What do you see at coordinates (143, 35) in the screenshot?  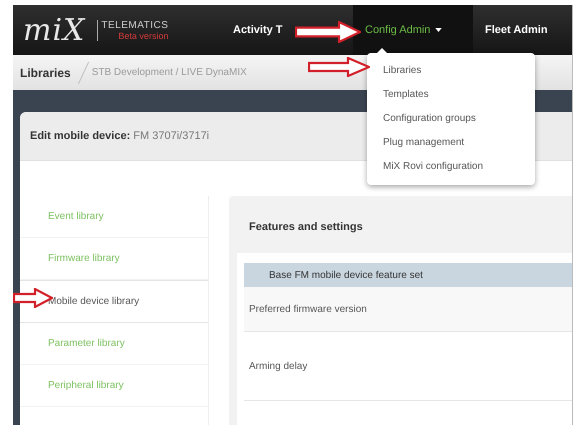 I see `edition-label: Beta version` at bounding box center [143, 35].